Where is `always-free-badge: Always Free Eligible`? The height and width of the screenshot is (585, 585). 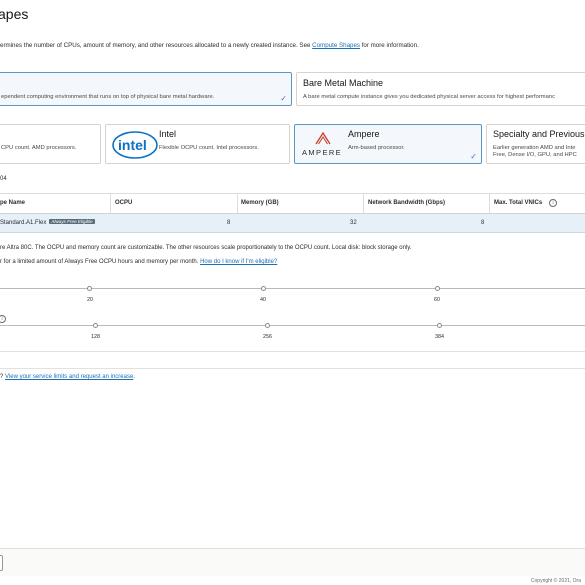
always-free-badge: Always Free Eligible is located at coordinates (72, 221).